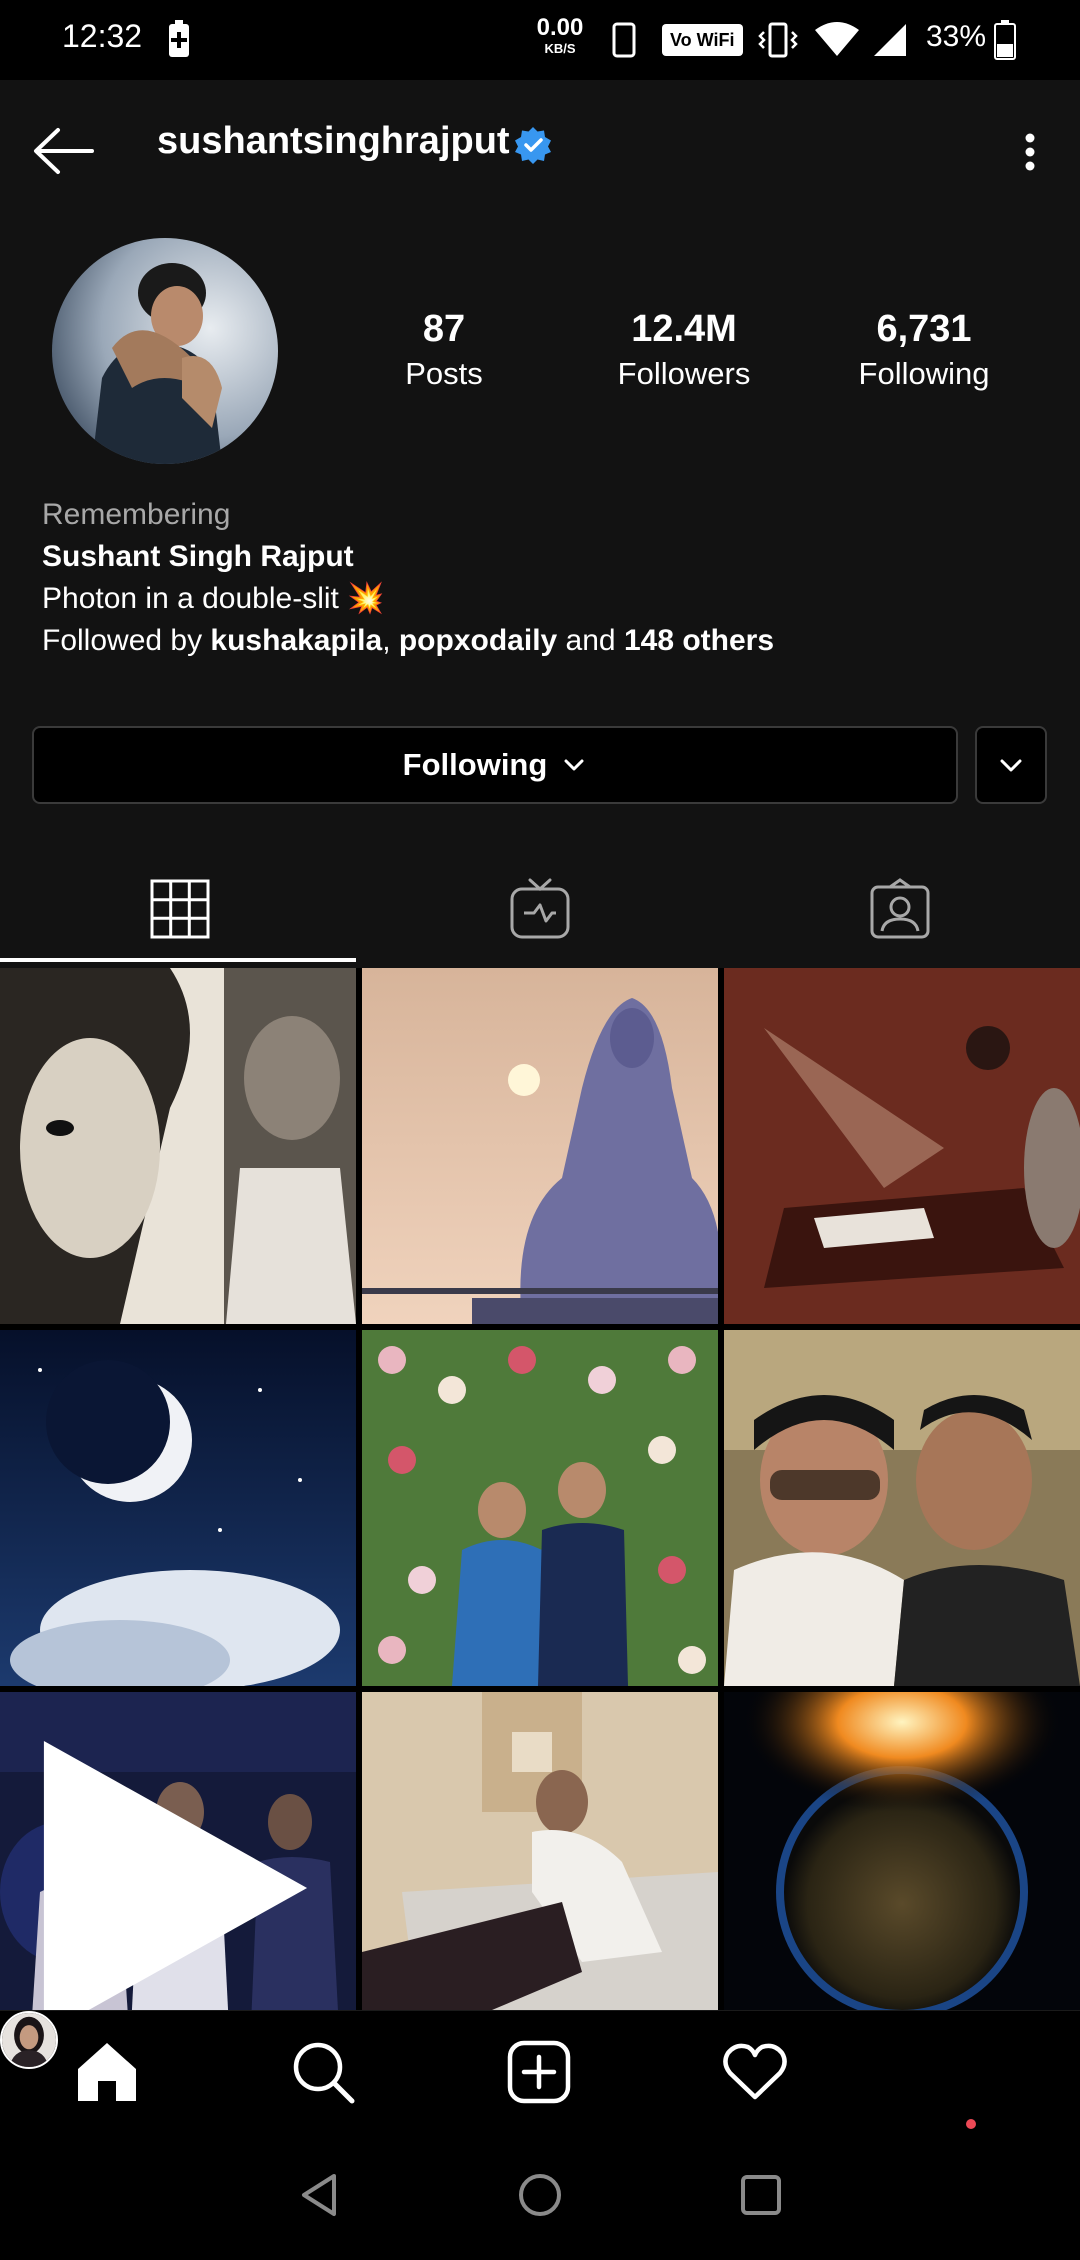  What do you see at coordinates (1005, 40) in the screenshot?
I see `battery-icon` at bounding box center [1005, 40].